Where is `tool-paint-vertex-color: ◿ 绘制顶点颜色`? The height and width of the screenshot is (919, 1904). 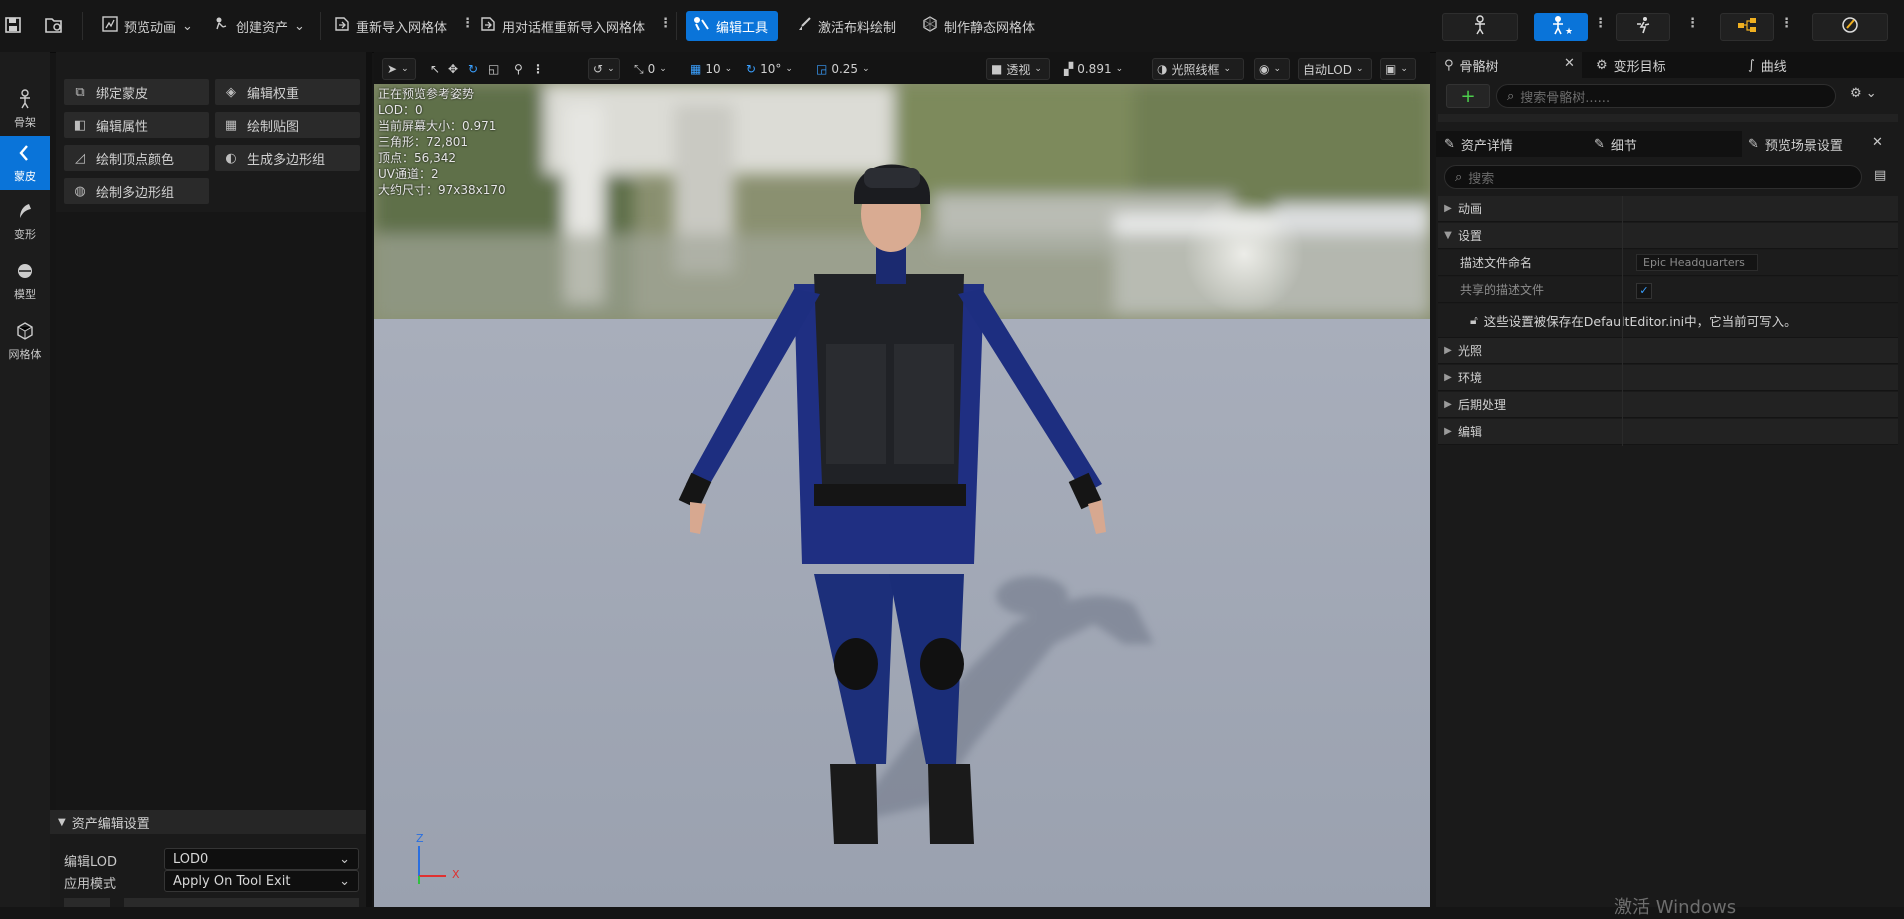
tool-paint-vertex-color: ◿ 绘制顶点颜色 is located at coordinates (136, 158).